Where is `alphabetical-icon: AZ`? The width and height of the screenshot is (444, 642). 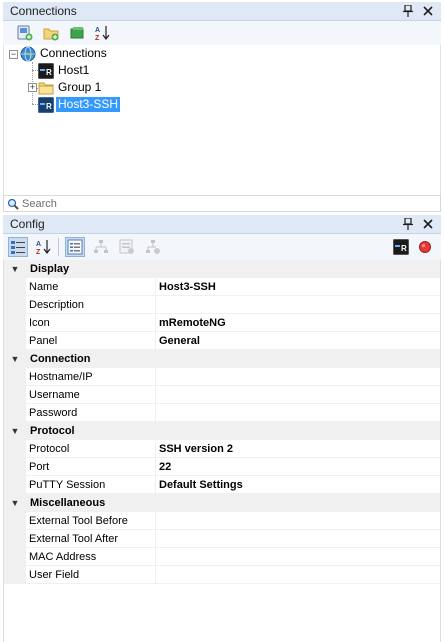
alphabetical-icon: AZ is located at coordinates (44, 247).